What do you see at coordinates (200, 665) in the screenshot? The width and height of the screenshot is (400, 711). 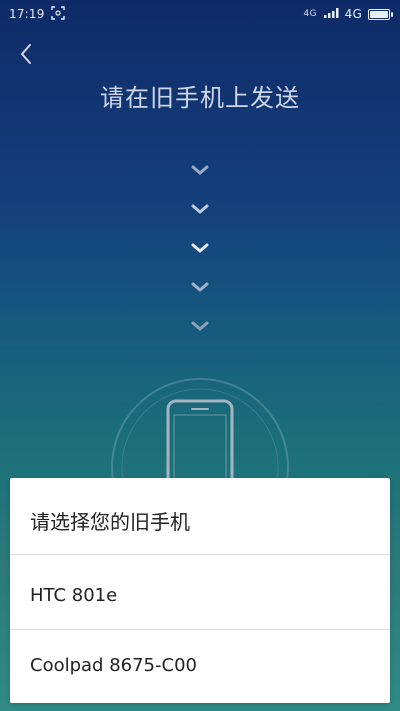 I see `option-coolpad-8675-c00: Coolpad 8675-C00` at bounding box center [200, 665].